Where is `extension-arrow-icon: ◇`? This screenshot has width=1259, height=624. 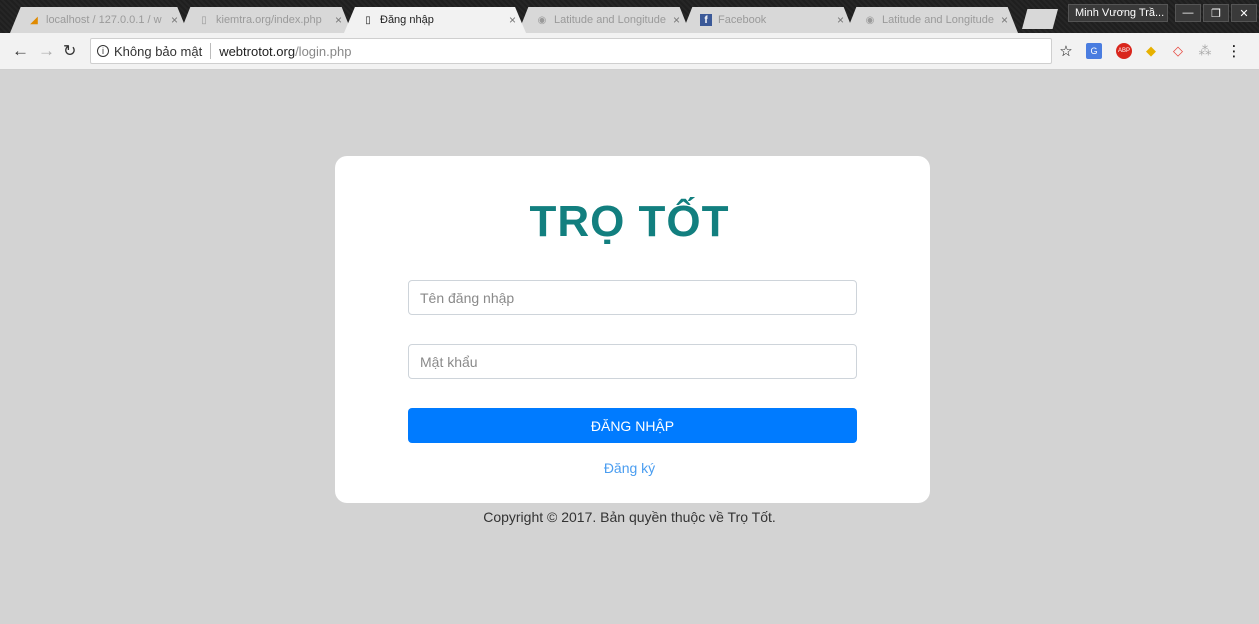
extension-arrow-icon: ◇ is located at coordinates (1178, 51).